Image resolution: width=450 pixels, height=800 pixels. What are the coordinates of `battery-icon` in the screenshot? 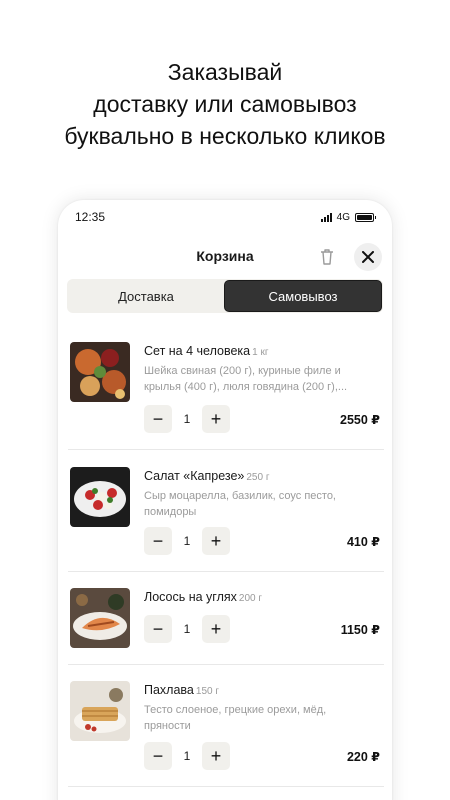 It's located at (365, 217).